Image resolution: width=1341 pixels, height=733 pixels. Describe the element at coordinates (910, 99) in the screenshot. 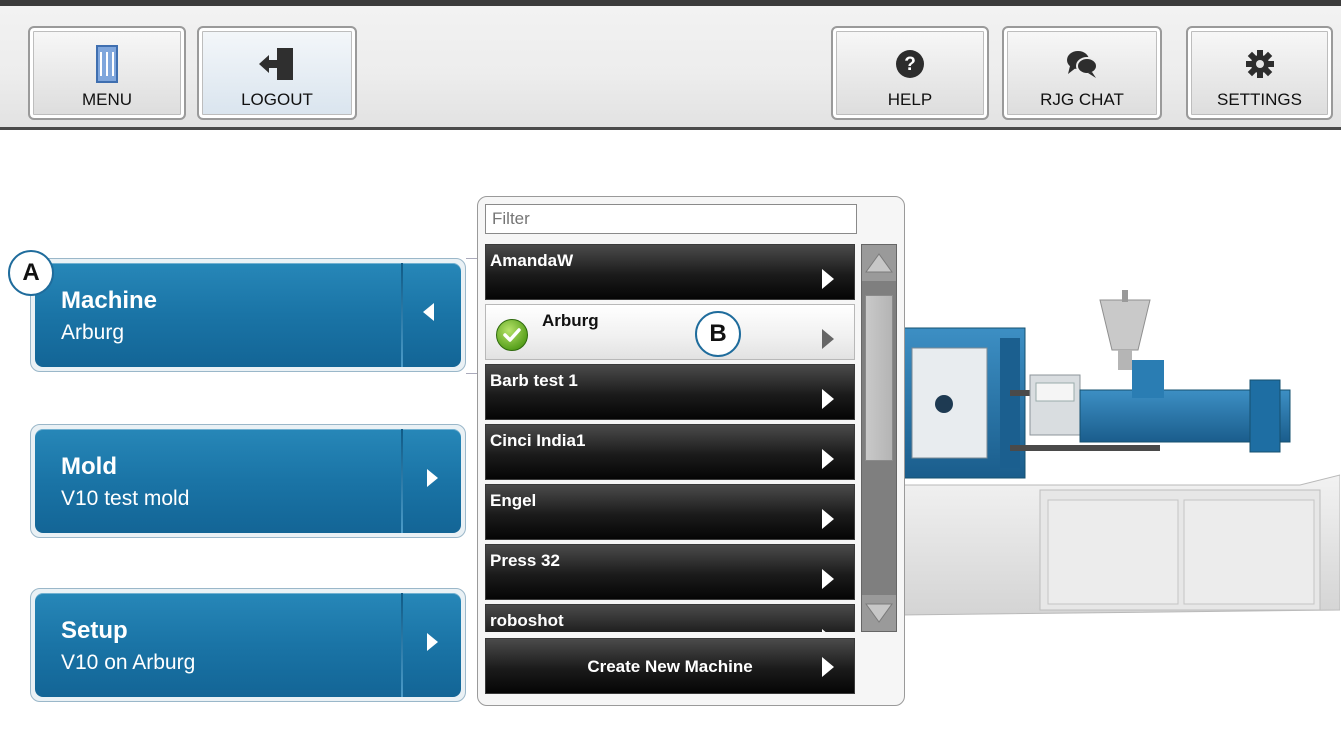

I see `help-label: HELP` at that location.